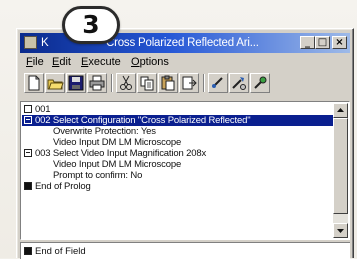 The height and width of the screenshot is (259, 357). What do you see at coordinates (339, 42) in the screenshot?
I see `close-button: ×` at bounding box center [339, 42].